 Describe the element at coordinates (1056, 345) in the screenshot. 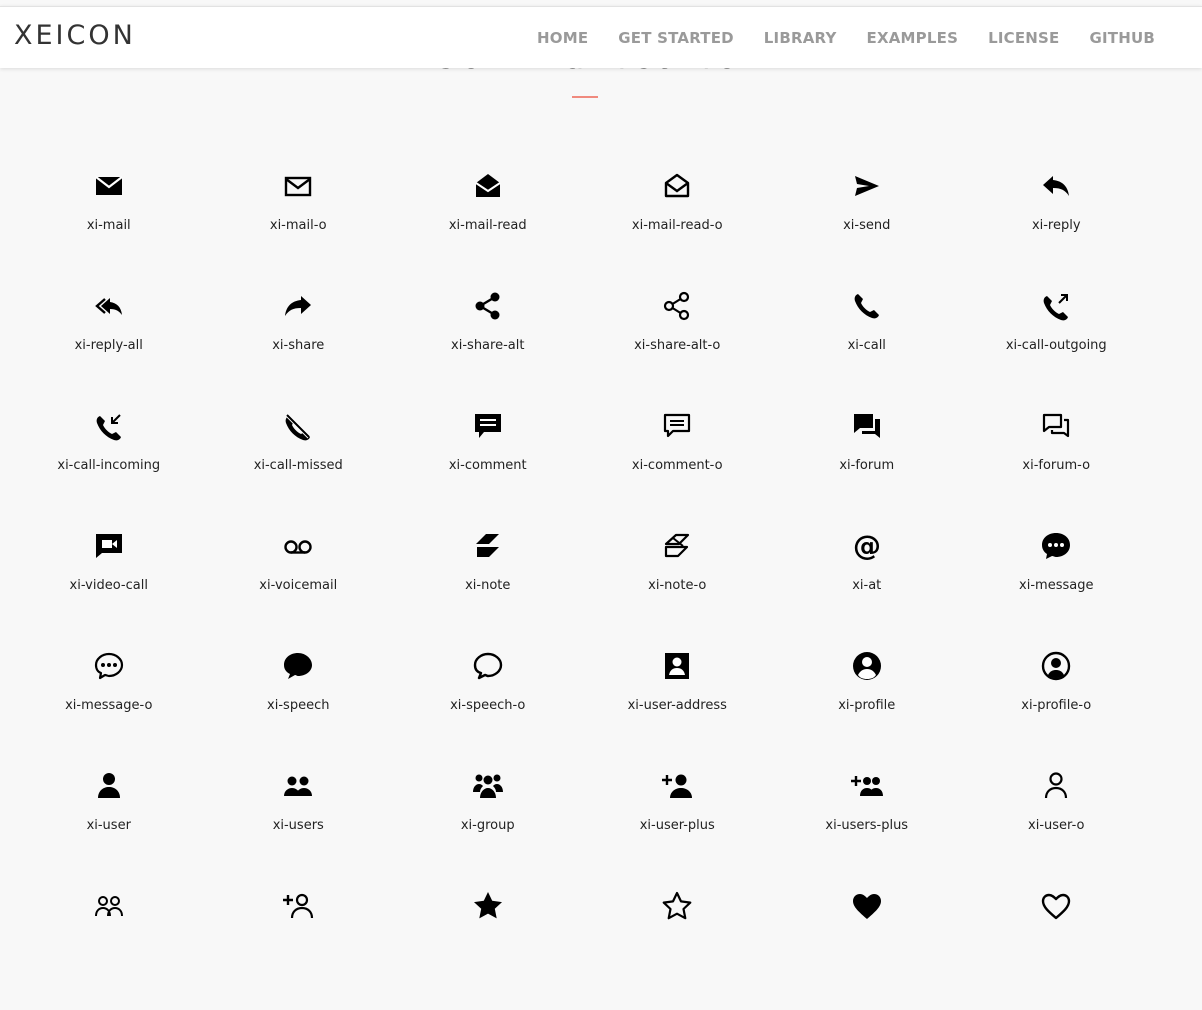

I see `icon-label: xi-call-outgoing` at that location.